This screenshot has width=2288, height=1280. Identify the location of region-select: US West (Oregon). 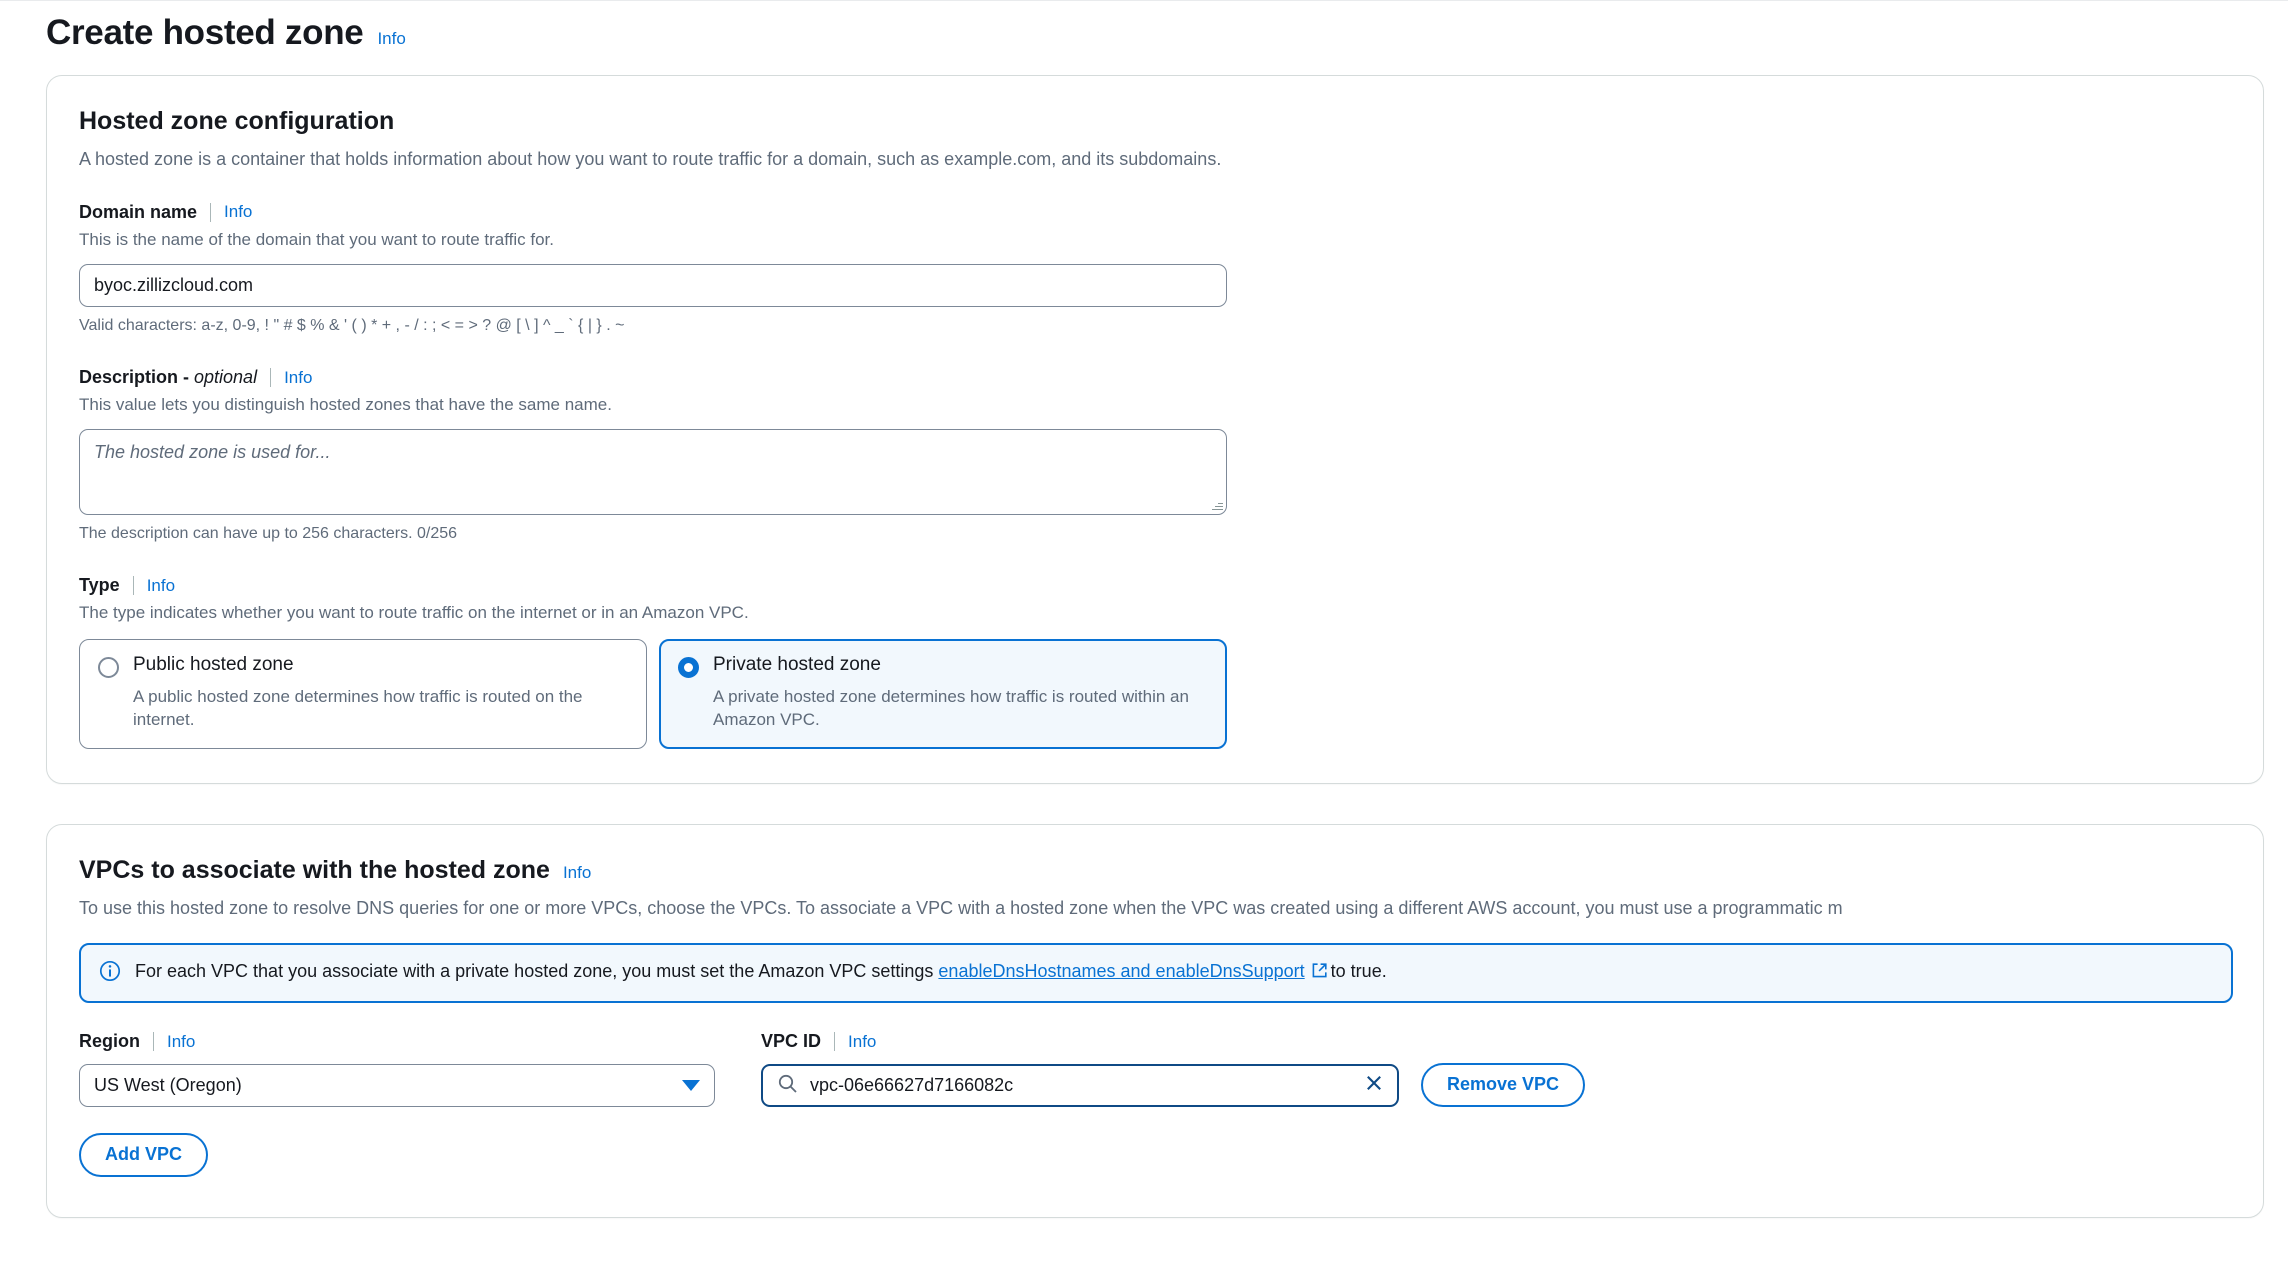
(397, 1086).